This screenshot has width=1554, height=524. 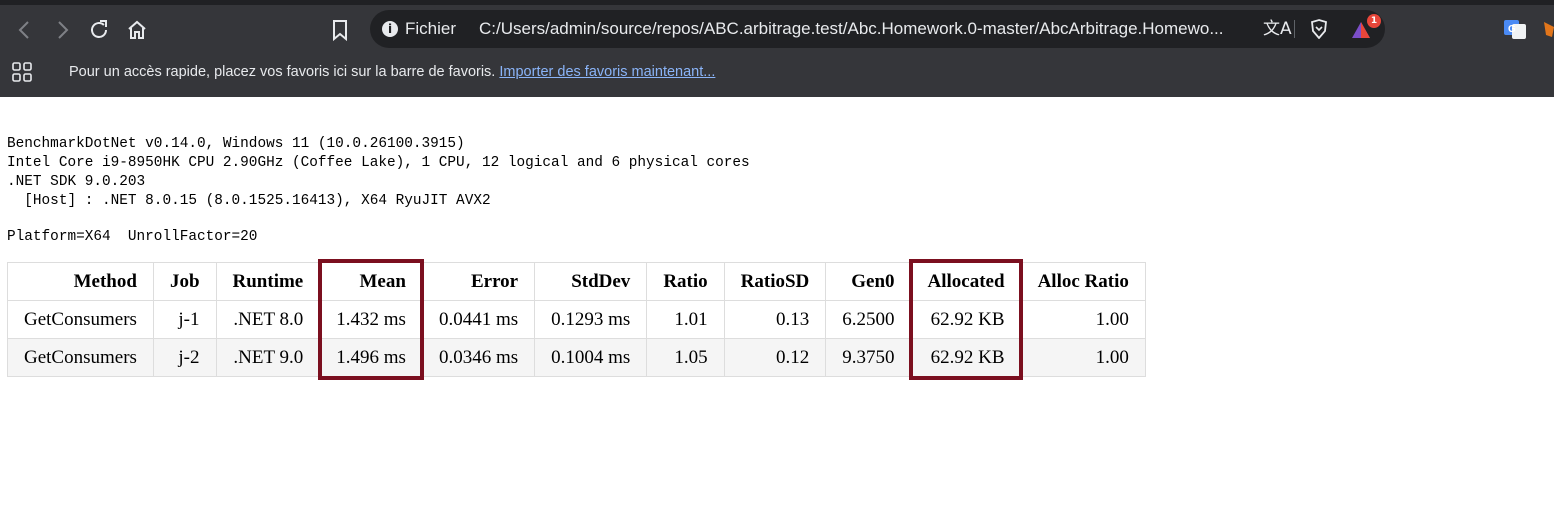 What do you see at coordinates (268, 319) in the screenshot?
I see `cell-runtime: .NET 8.0` at bounding box center [268, 319].